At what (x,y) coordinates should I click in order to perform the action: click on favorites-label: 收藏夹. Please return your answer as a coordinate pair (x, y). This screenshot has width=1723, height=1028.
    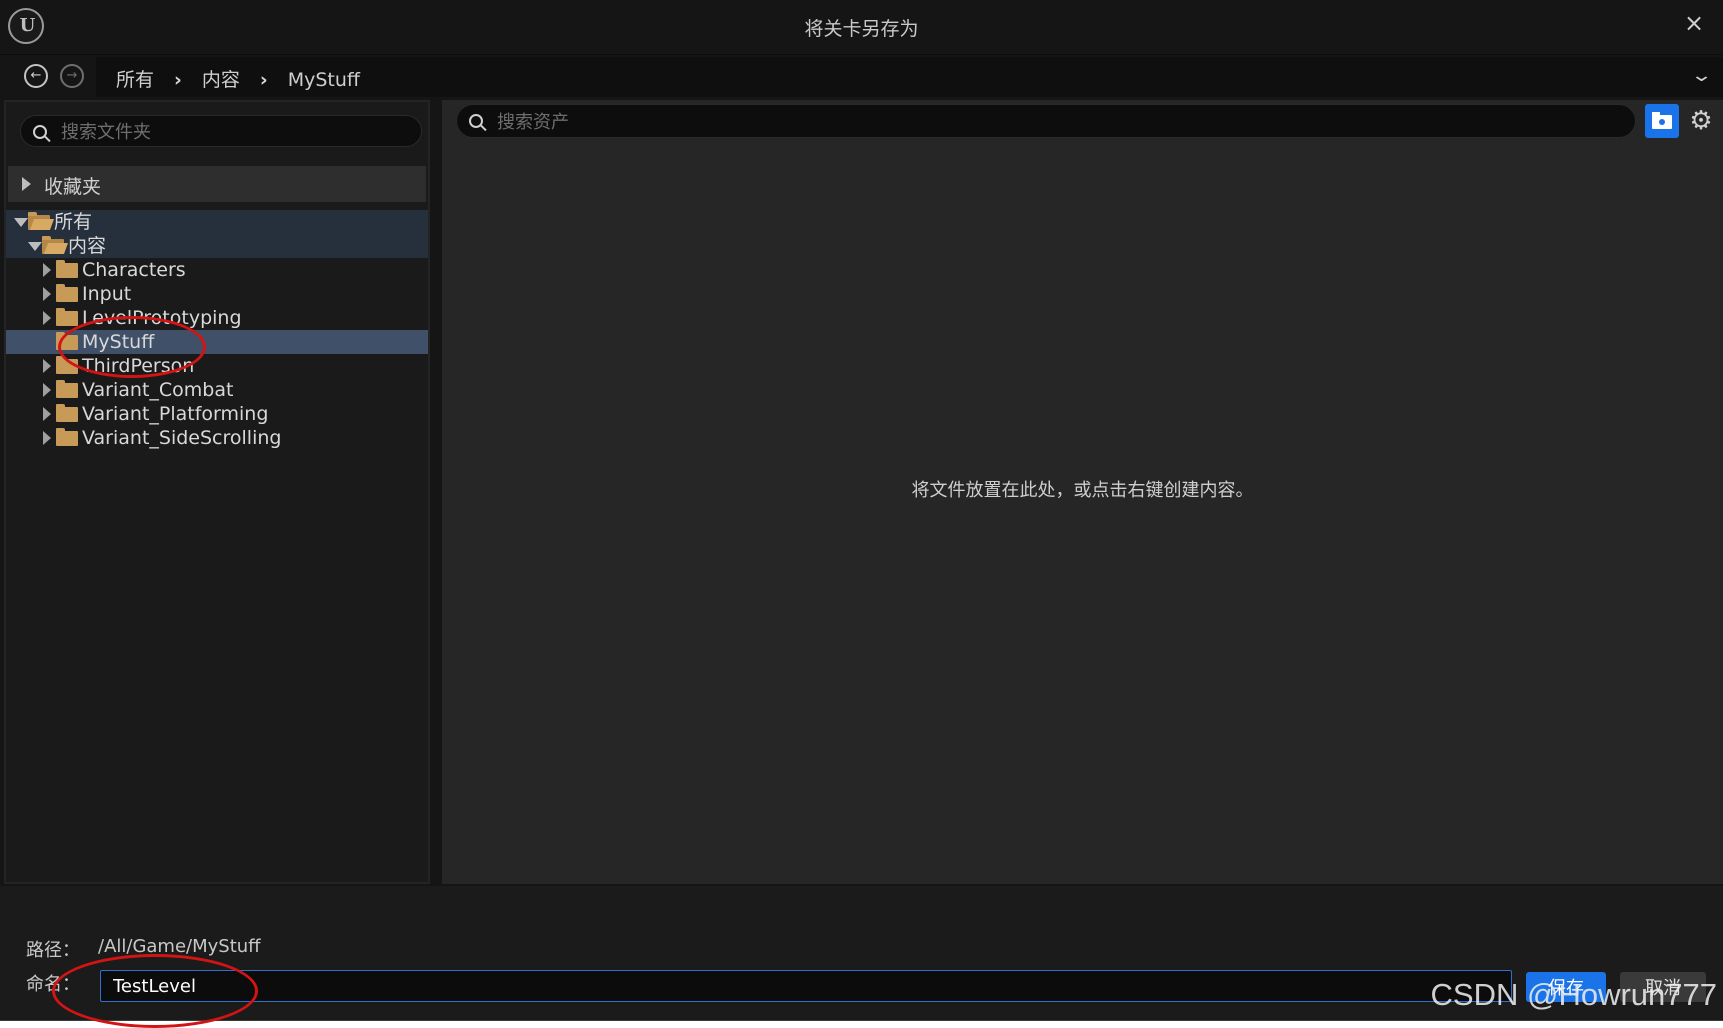
    Looking at the image, I should click on (73, 187).